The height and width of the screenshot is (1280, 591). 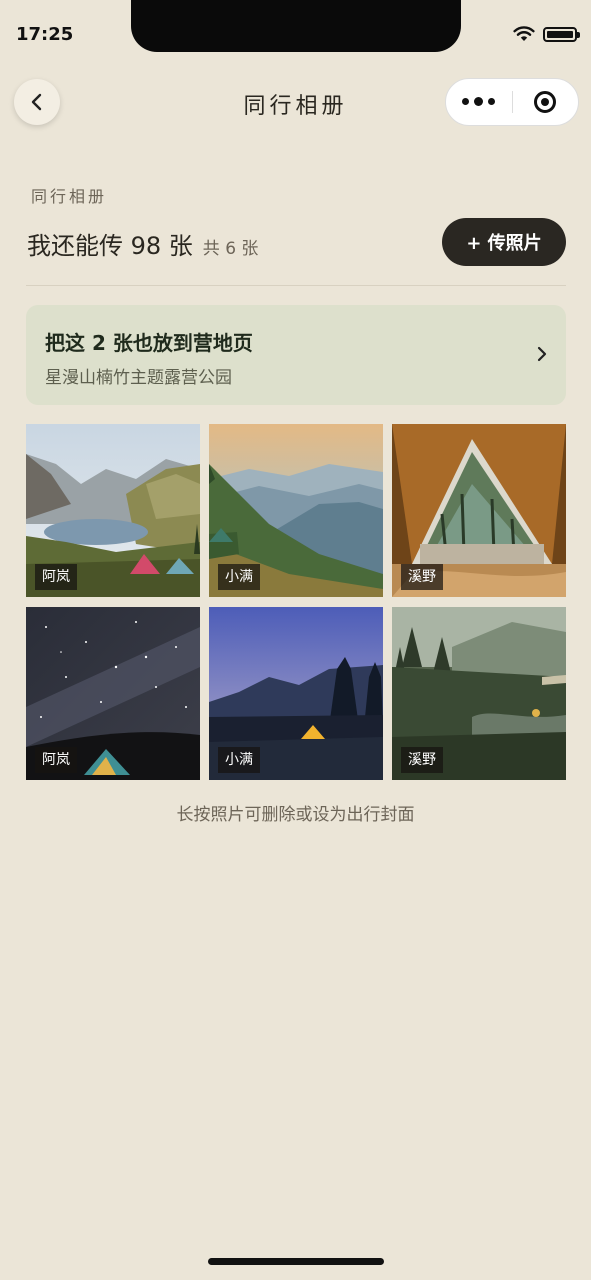 I want to click on upload-photo-button: + 传照片, so click(x=504, y=242).